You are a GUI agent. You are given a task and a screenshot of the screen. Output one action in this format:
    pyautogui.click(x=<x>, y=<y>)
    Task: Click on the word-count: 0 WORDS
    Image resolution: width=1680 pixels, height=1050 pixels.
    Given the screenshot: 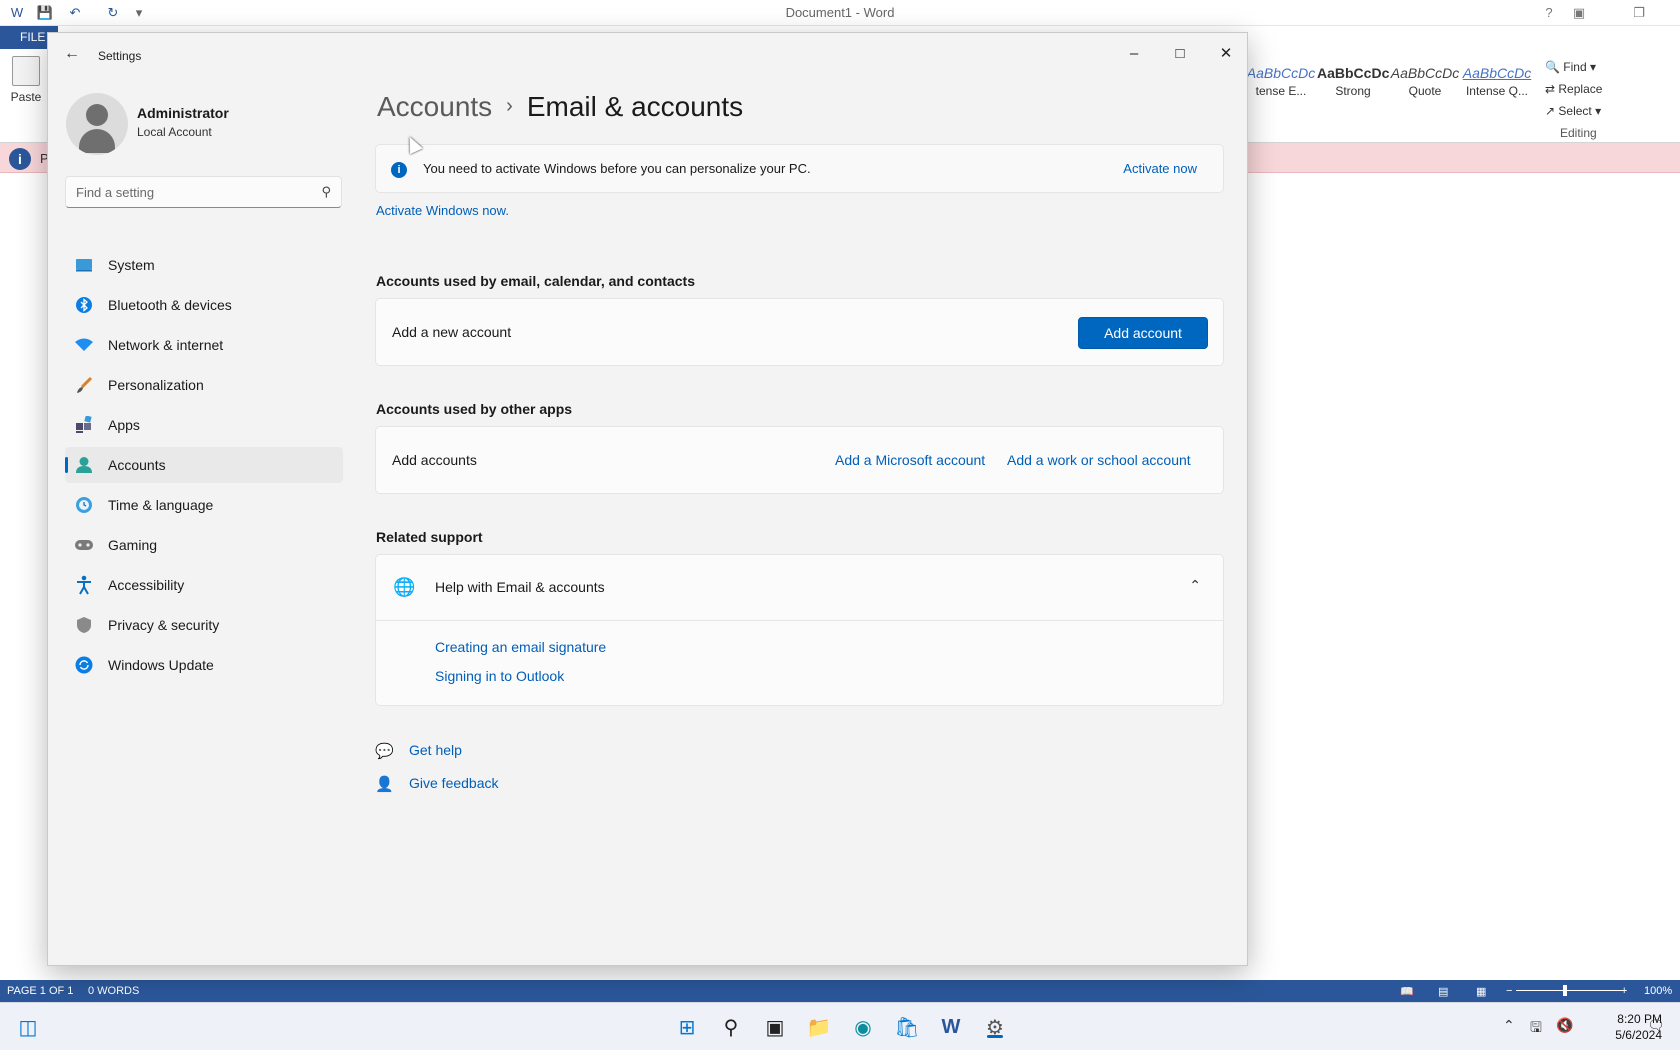 What is the action you would take?
    pyautogui.click(x=113, y=991)
    